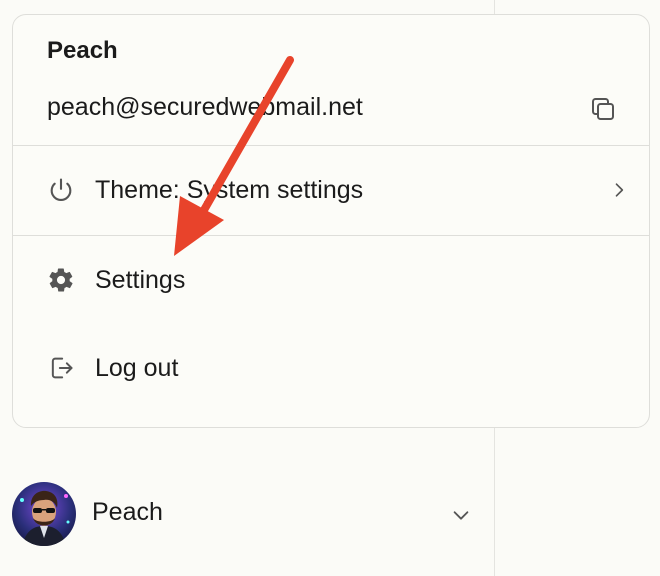 The width and height of the screenshot is (660, 576). What do you see at coordinates (619, 190) in the screenshot?
I see `chevron-right-icon` at bounding box center [619, 190].